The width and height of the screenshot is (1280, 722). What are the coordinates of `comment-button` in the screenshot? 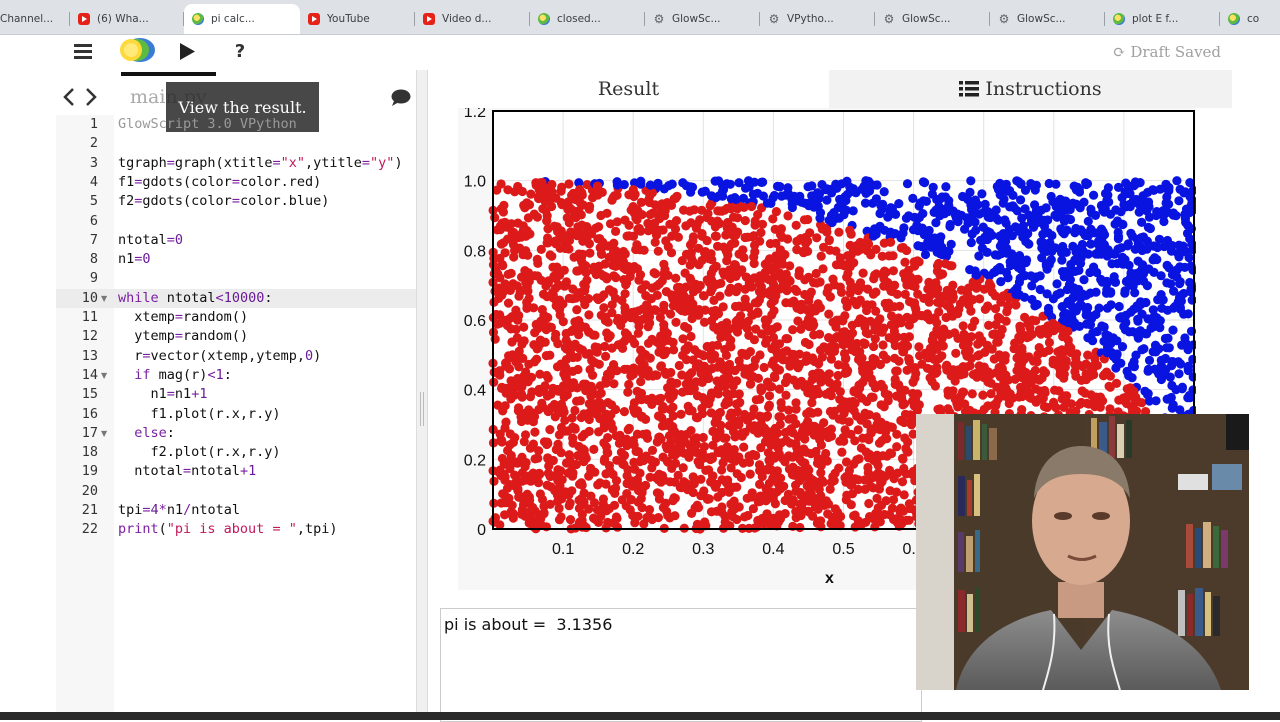 It's located at (401, 97).